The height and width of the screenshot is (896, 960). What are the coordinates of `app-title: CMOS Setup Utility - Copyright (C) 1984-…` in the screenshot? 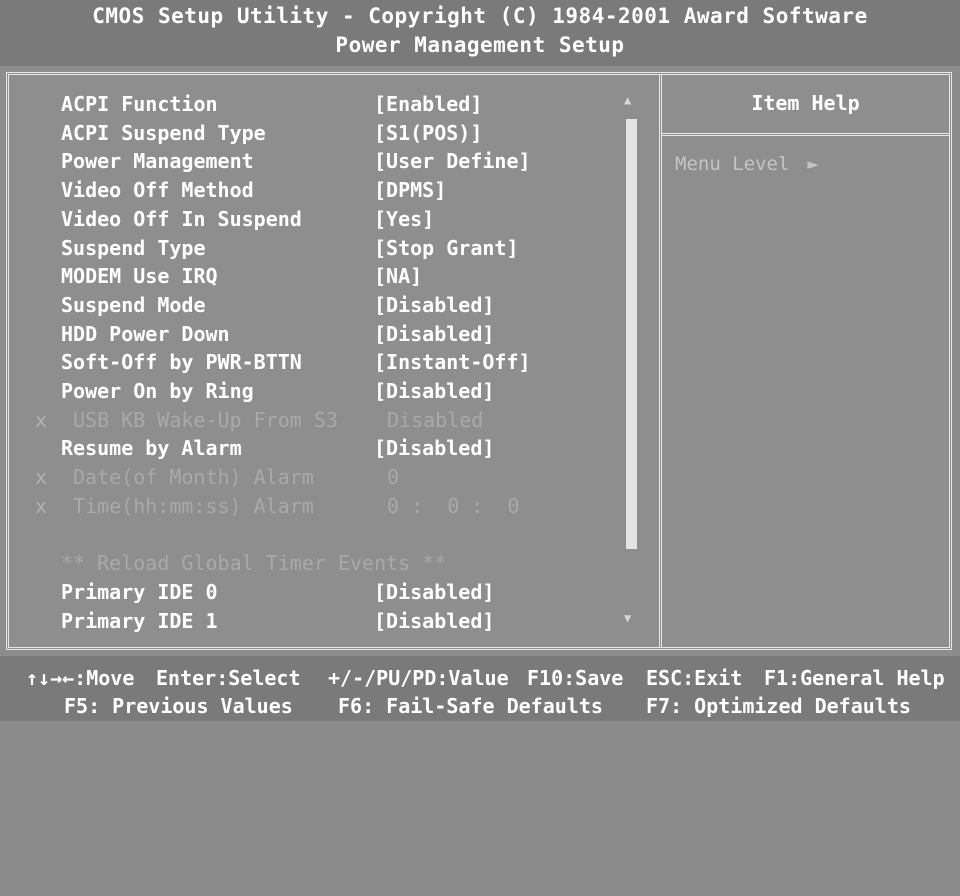 It's located at (480, 16).